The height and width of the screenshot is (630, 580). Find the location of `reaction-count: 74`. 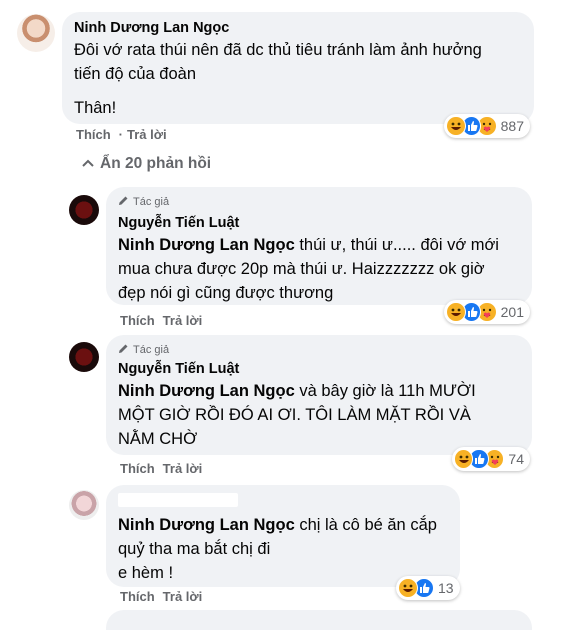

reaction-count: 74 is located at coordinates (516, 459).